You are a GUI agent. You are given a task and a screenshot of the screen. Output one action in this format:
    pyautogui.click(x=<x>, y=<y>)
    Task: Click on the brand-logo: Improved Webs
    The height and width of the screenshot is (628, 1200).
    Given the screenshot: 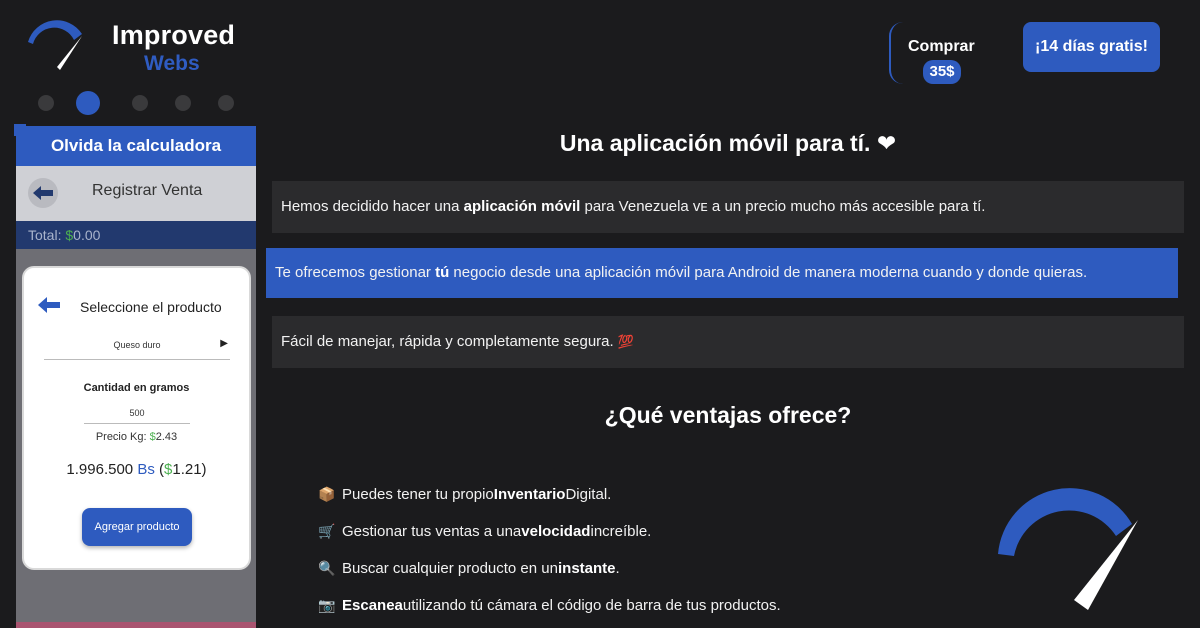 What is the action you would take?
    pyautogui.click(x=139, y=48)
    